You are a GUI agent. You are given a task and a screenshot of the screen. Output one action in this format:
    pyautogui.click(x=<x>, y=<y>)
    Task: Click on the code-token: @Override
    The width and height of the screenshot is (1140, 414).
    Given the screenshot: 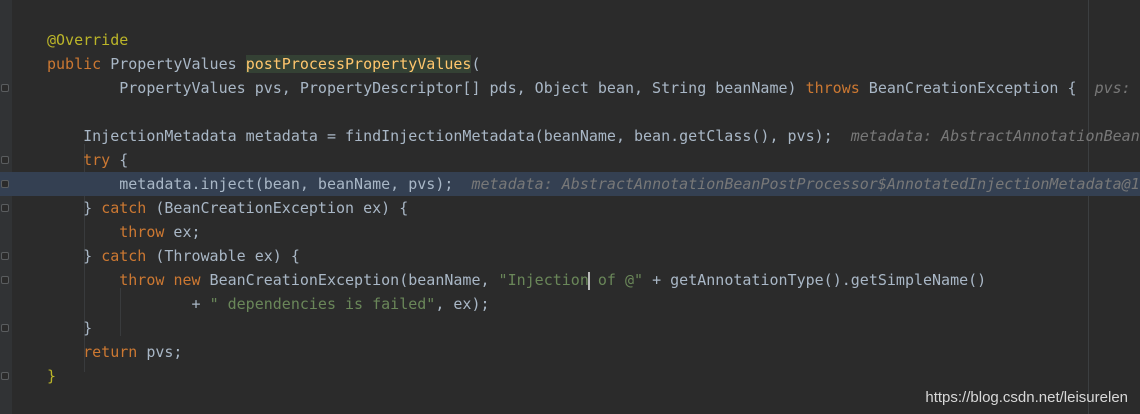 What is the action you would take?
    pyautogui.click(x=88, y=40)
    